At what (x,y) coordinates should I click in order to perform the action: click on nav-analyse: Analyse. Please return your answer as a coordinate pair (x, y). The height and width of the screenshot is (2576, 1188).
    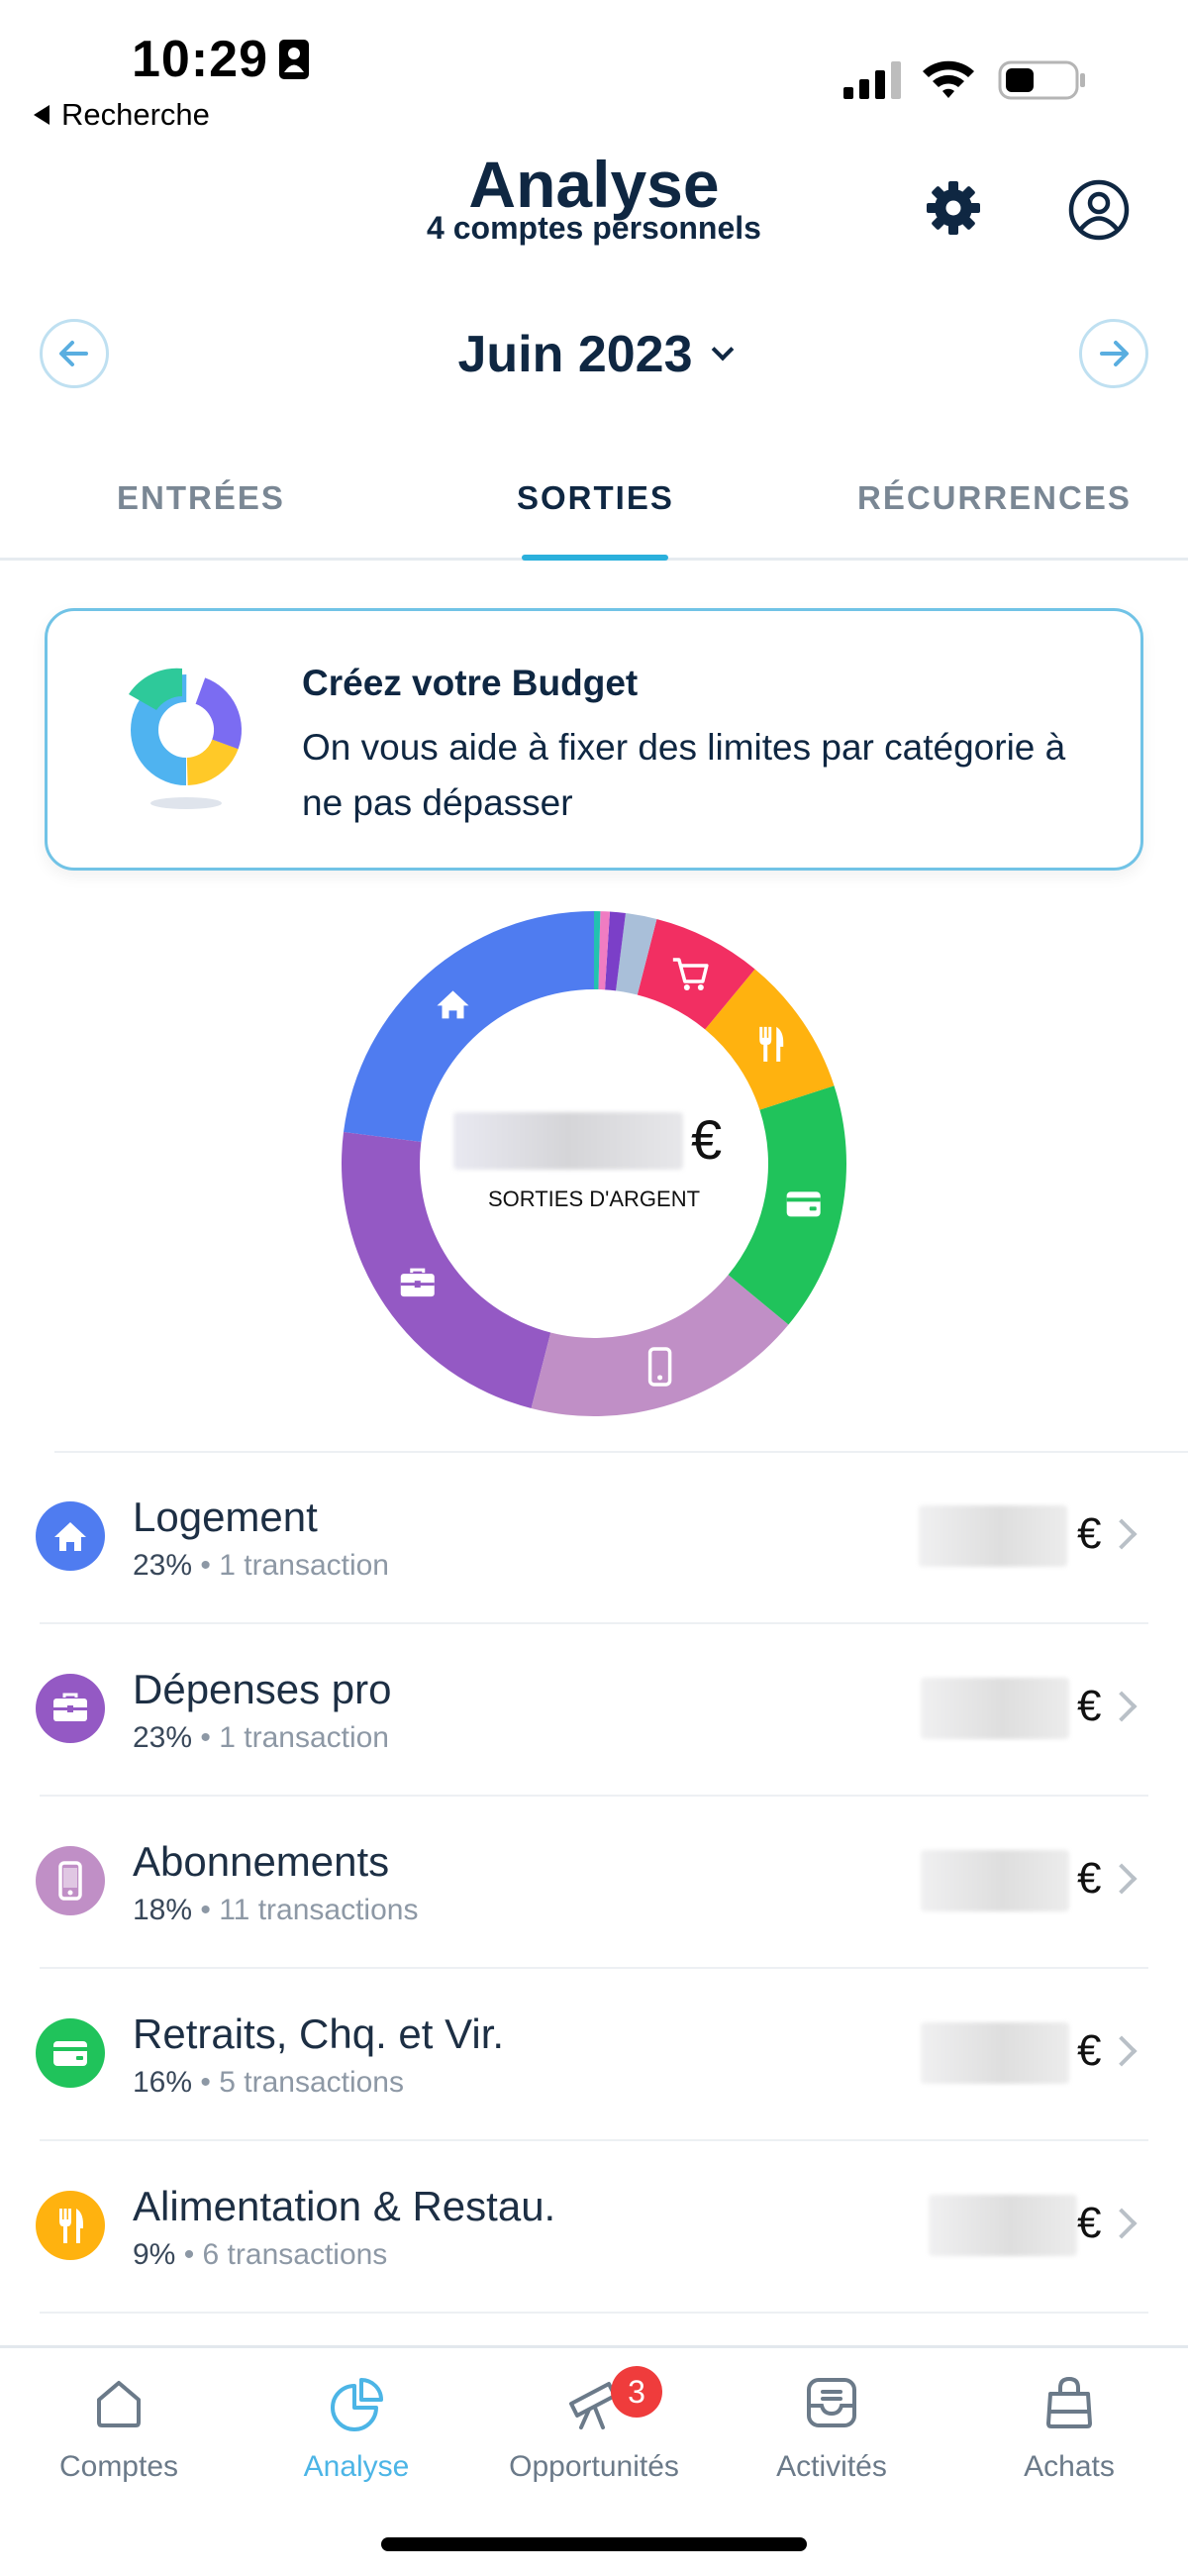
    Looking at the image, I should click on (356, 2426).